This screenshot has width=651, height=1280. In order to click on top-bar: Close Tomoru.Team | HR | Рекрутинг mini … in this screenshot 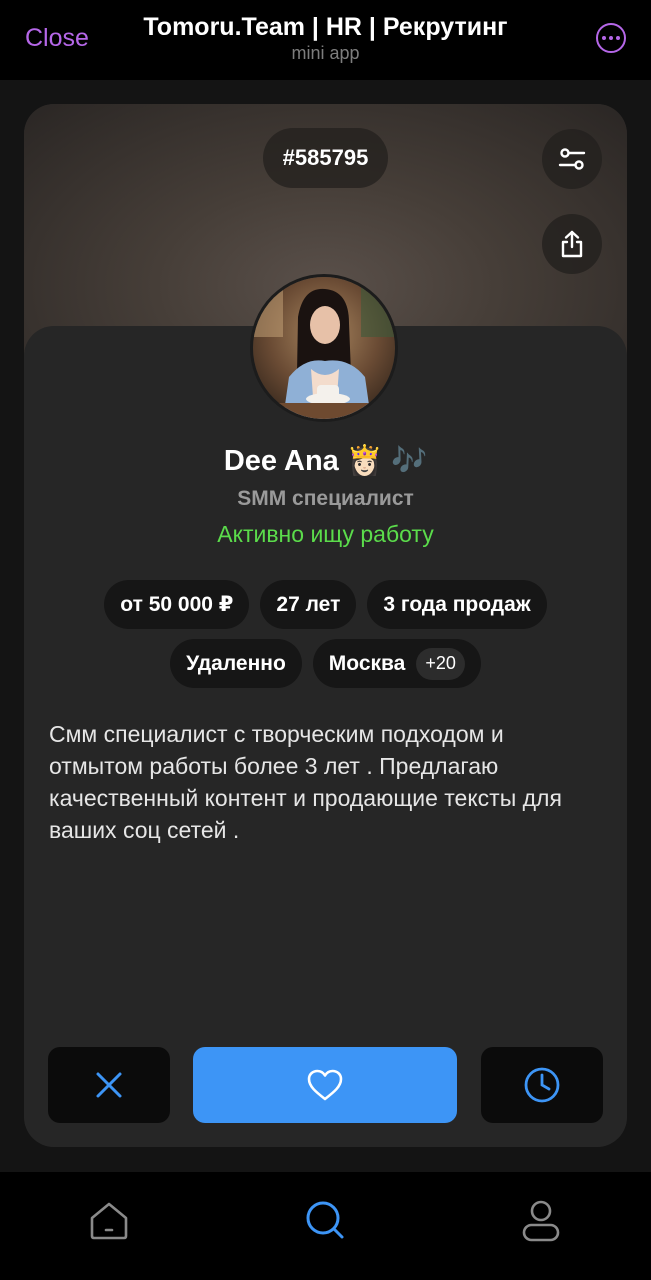, I will do `click(325, 40)`.